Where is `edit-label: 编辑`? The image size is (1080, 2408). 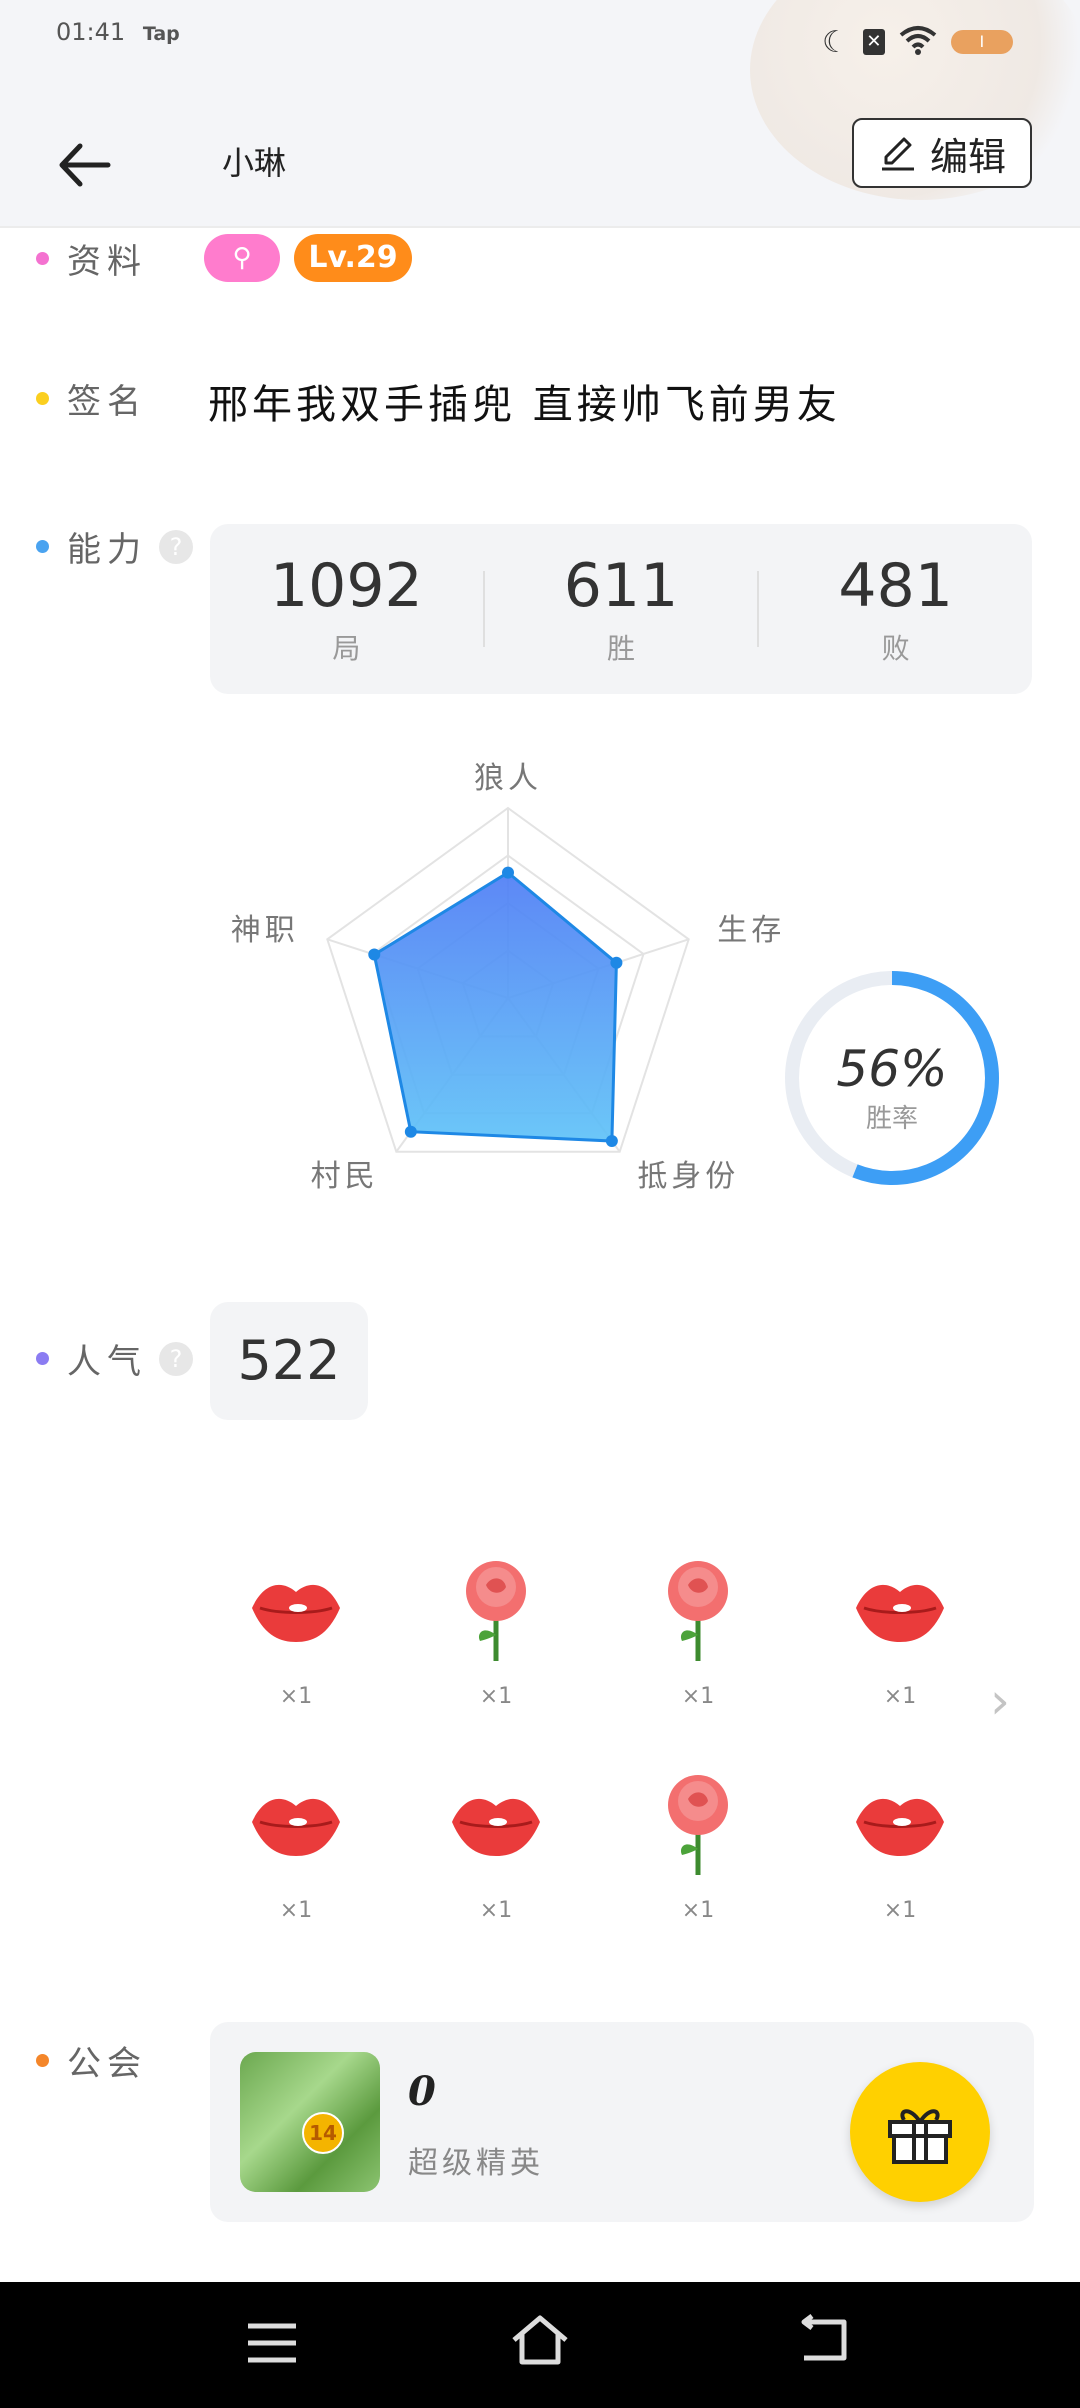
edit-label: 编辑 is located at coordinates (967, 156).